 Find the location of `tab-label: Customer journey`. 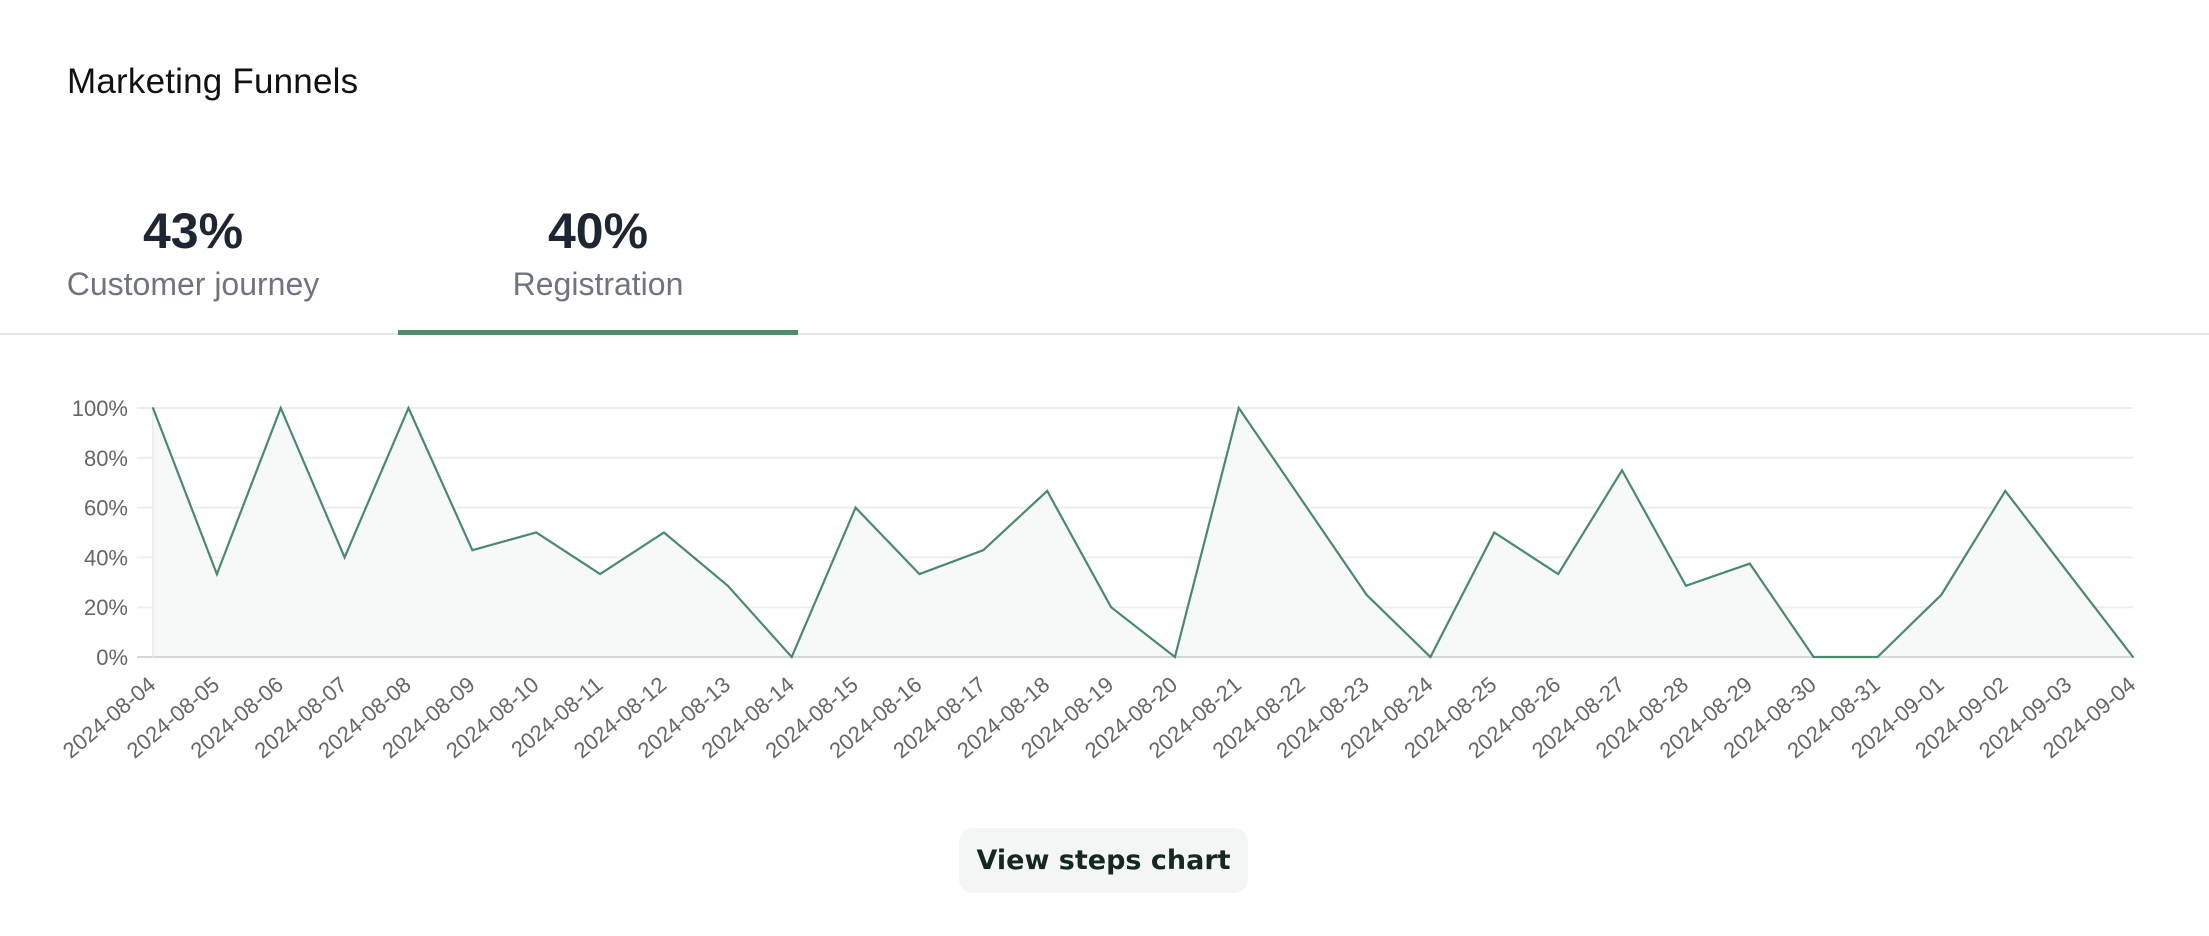

tab-label: Customer journey is located at coordinates (193, 284).